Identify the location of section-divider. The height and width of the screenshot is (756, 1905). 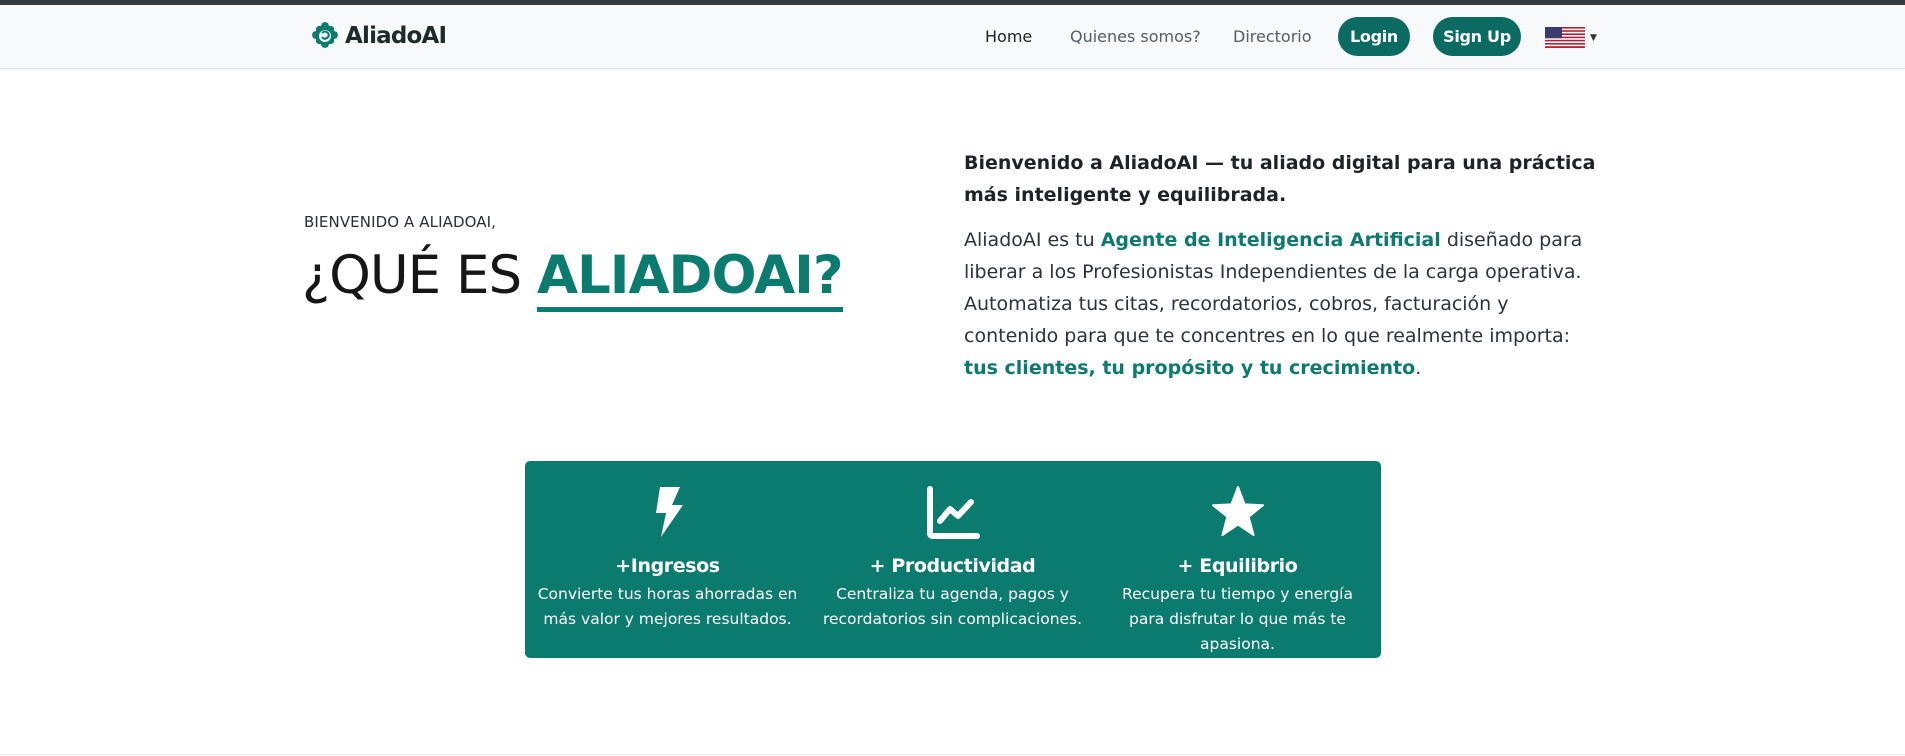
(952, 754).